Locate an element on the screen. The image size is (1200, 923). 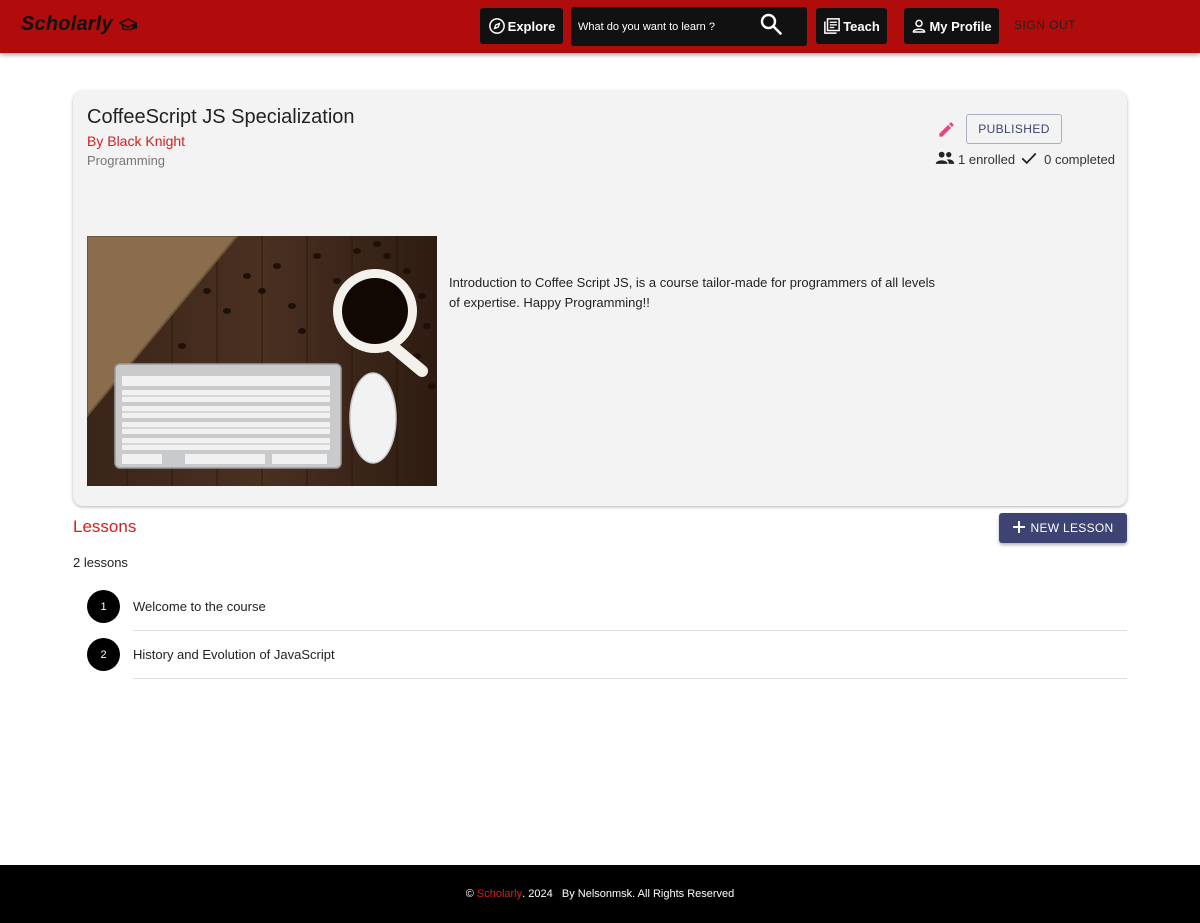
lesson-item: 1 Welcome to the course is located at coordinates (607, 614).